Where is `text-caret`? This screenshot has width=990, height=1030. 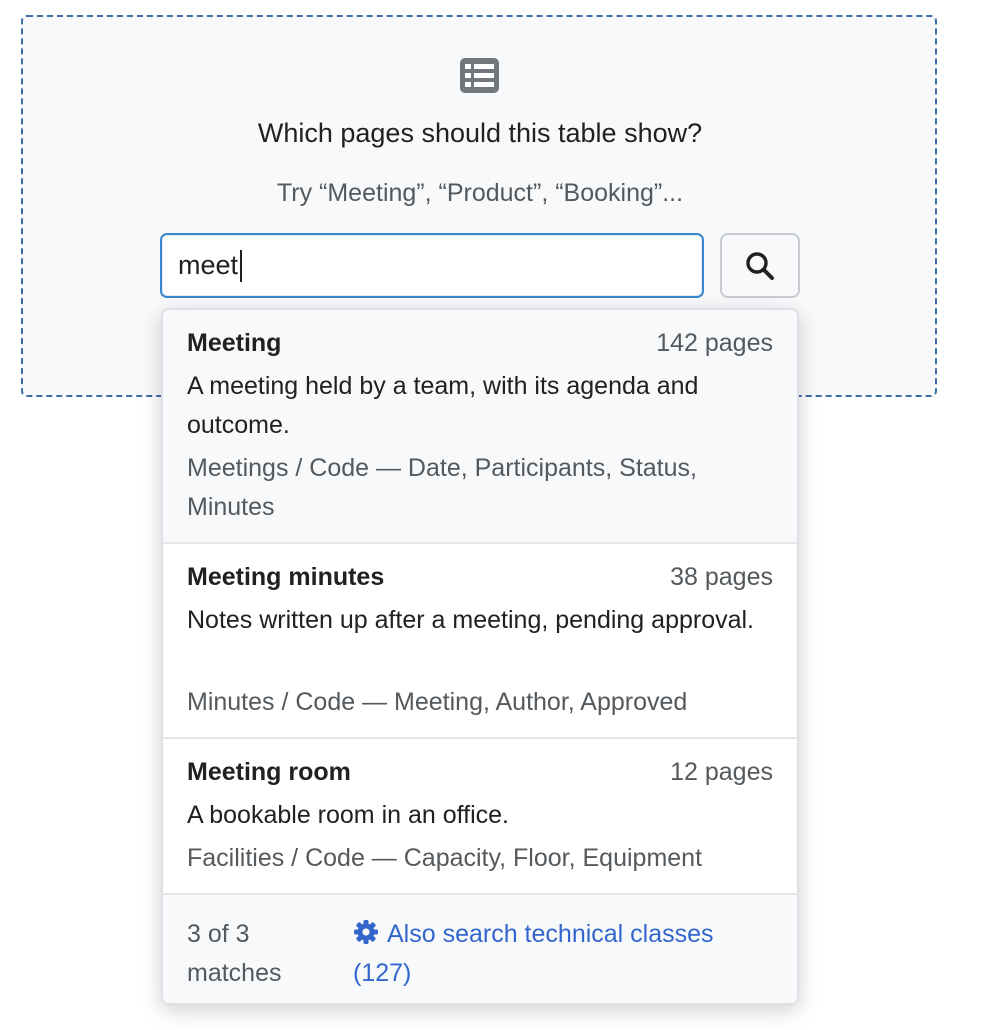 text-caret is located at coordinates (241, 265).